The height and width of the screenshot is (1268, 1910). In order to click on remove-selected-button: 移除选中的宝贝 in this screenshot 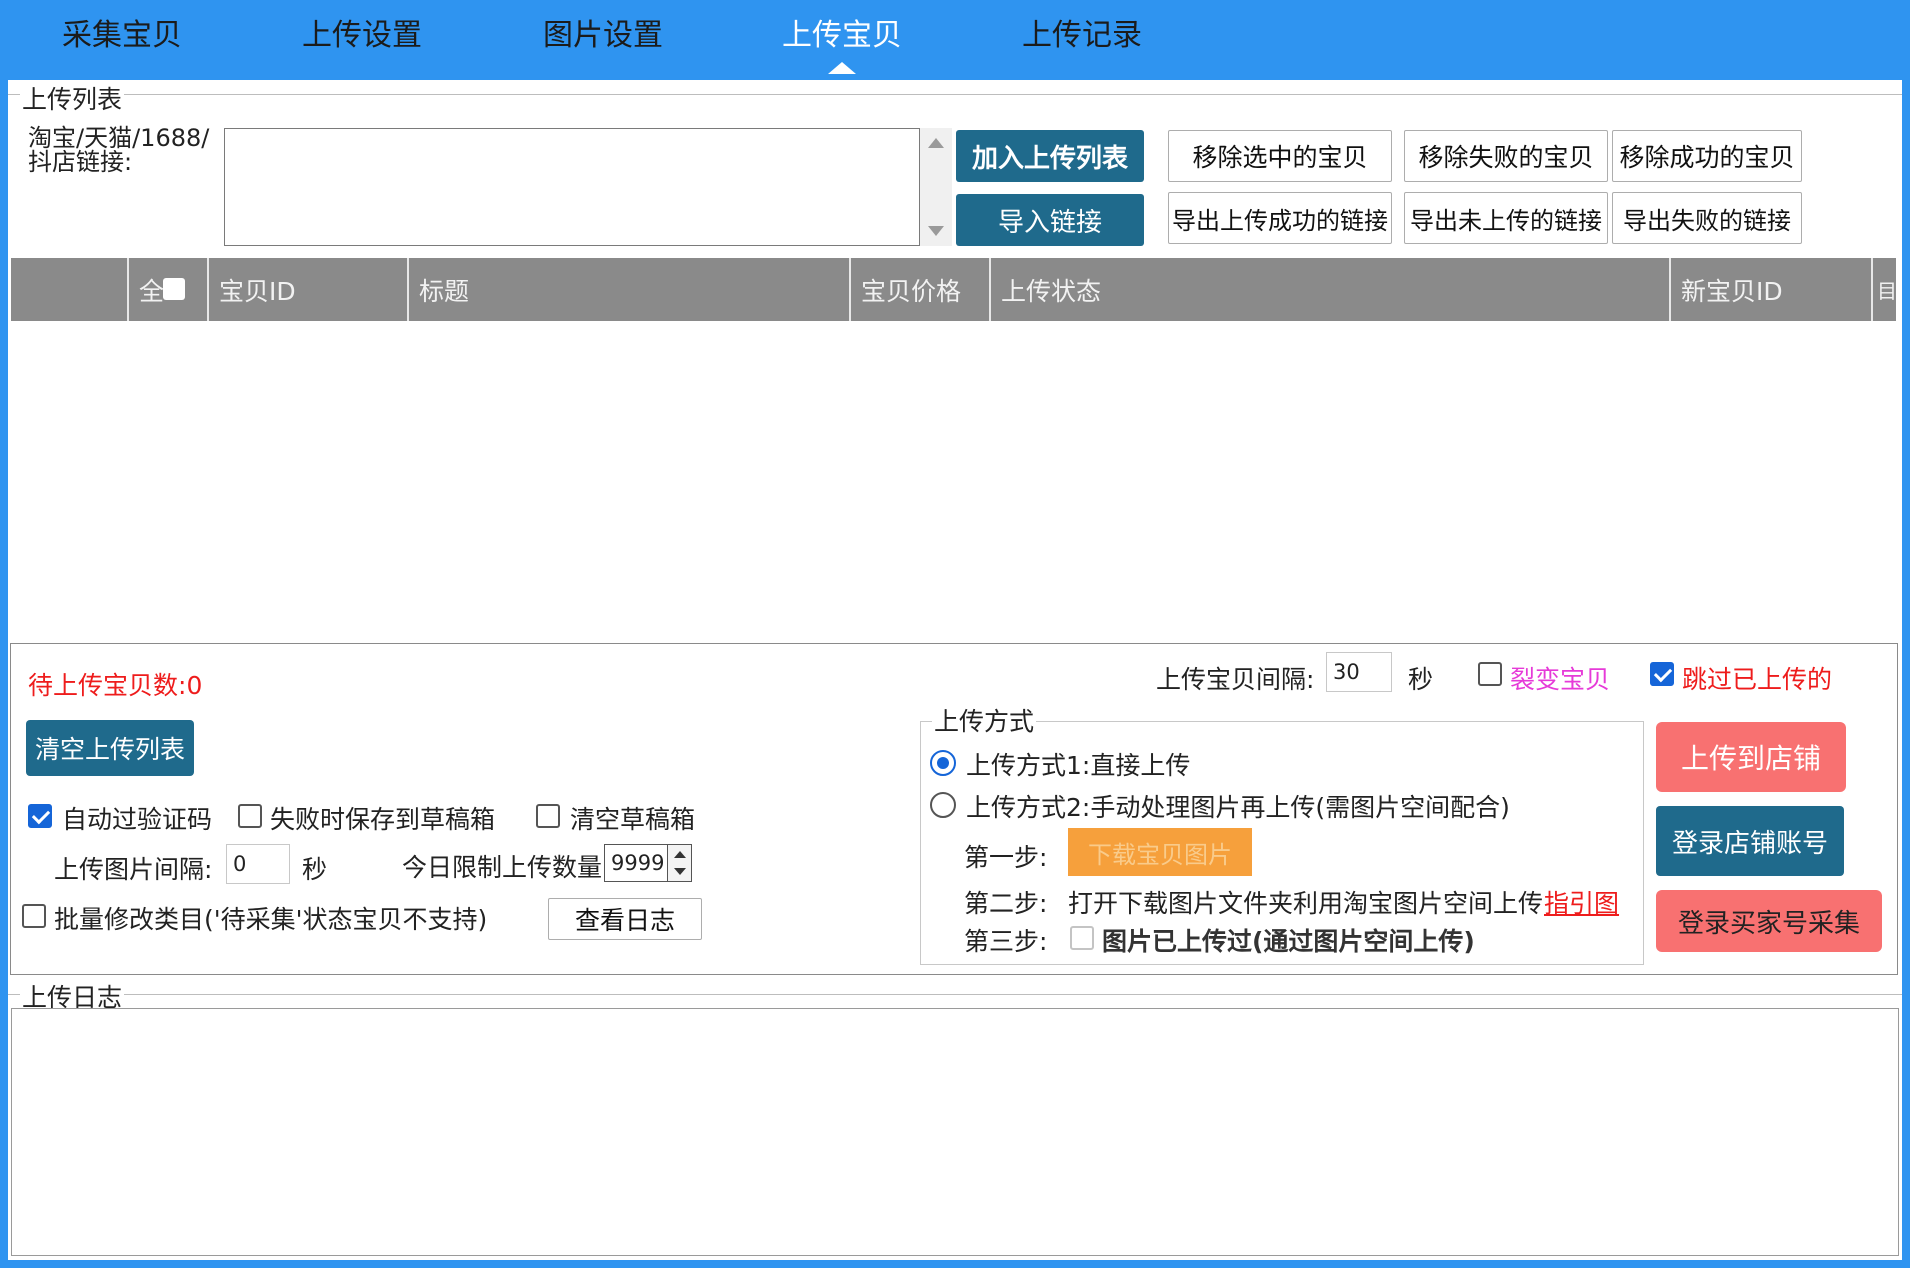, I will do `click(1280, 156)`.